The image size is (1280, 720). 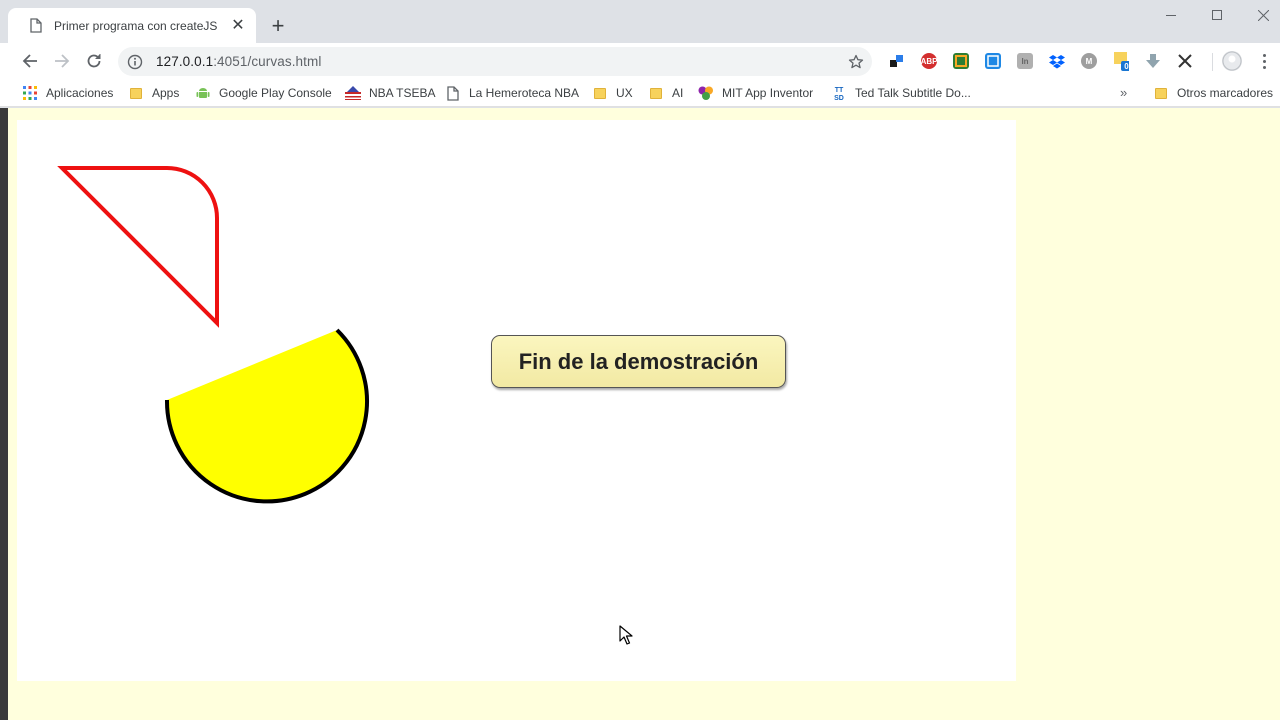 I want to click on bookmark-nba-tseba: NBA TSEBA, so click(x=390, y=93).